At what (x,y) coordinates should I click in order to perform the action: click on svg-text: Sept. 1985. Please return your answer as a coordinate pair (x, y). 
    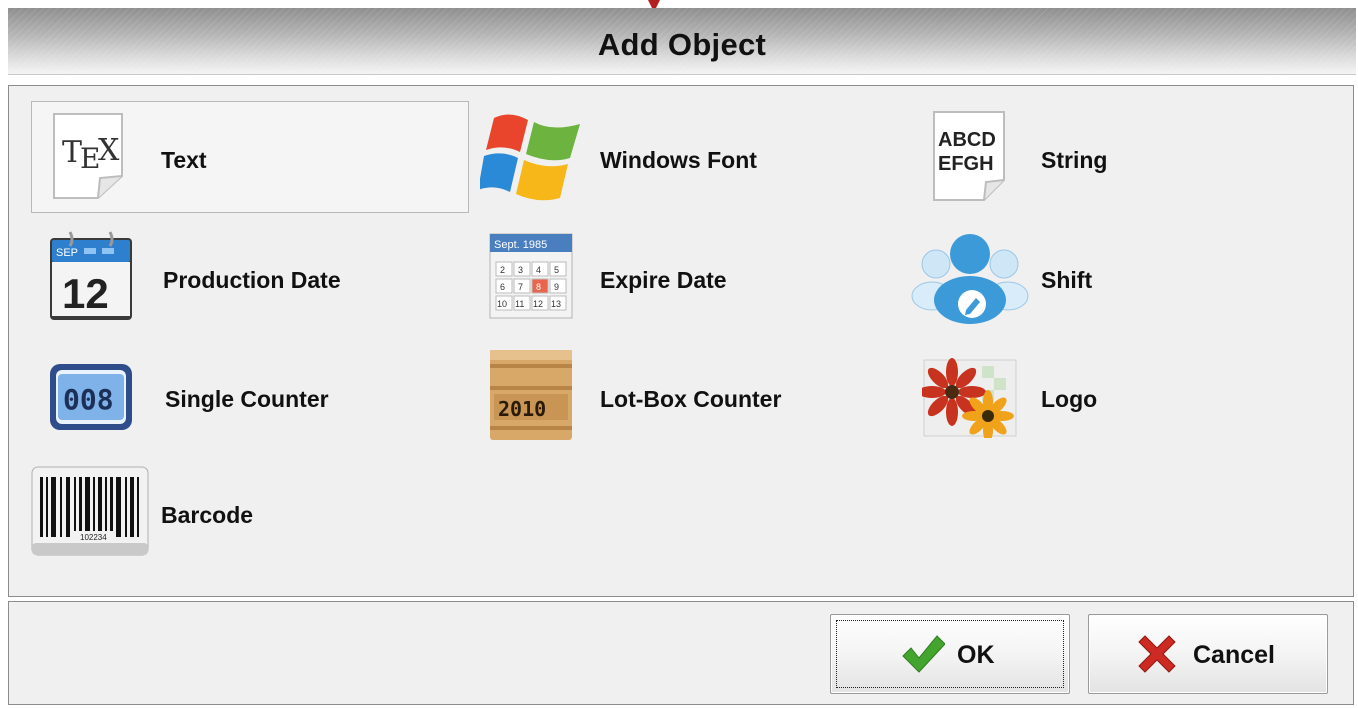
    Looking at the image, I should click on (520, 245).